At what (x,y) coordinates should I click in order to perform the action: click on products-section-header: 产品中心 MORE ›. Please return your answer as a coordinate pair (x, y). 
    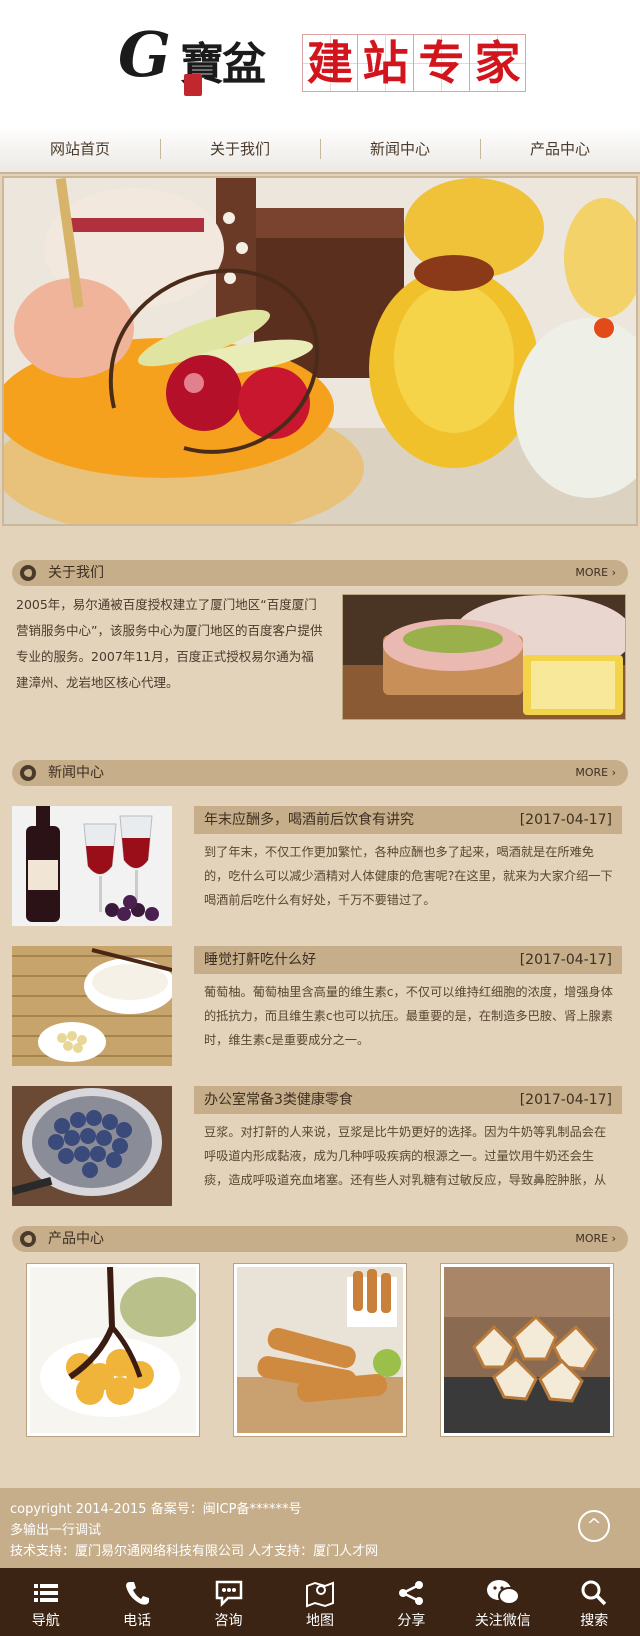
    Looking at the image, I should click on (320, 1239).